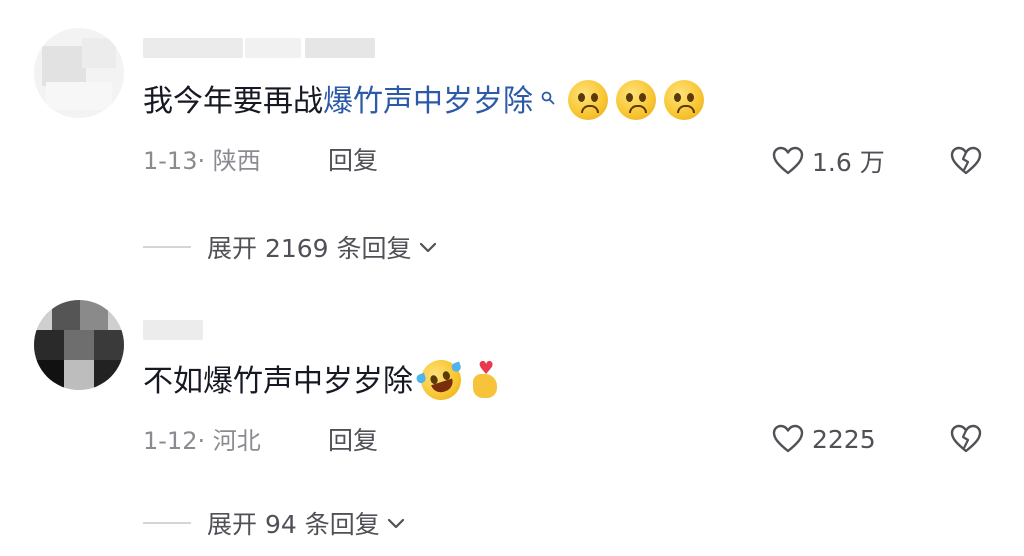 Image resolution: width=1024 pixels, height=556 pixels. What do you see at coordinates (293, 524) in the screenshot?
I see `expand-replies-label: 展开 94 条回复` at bounding box center [293, 524].